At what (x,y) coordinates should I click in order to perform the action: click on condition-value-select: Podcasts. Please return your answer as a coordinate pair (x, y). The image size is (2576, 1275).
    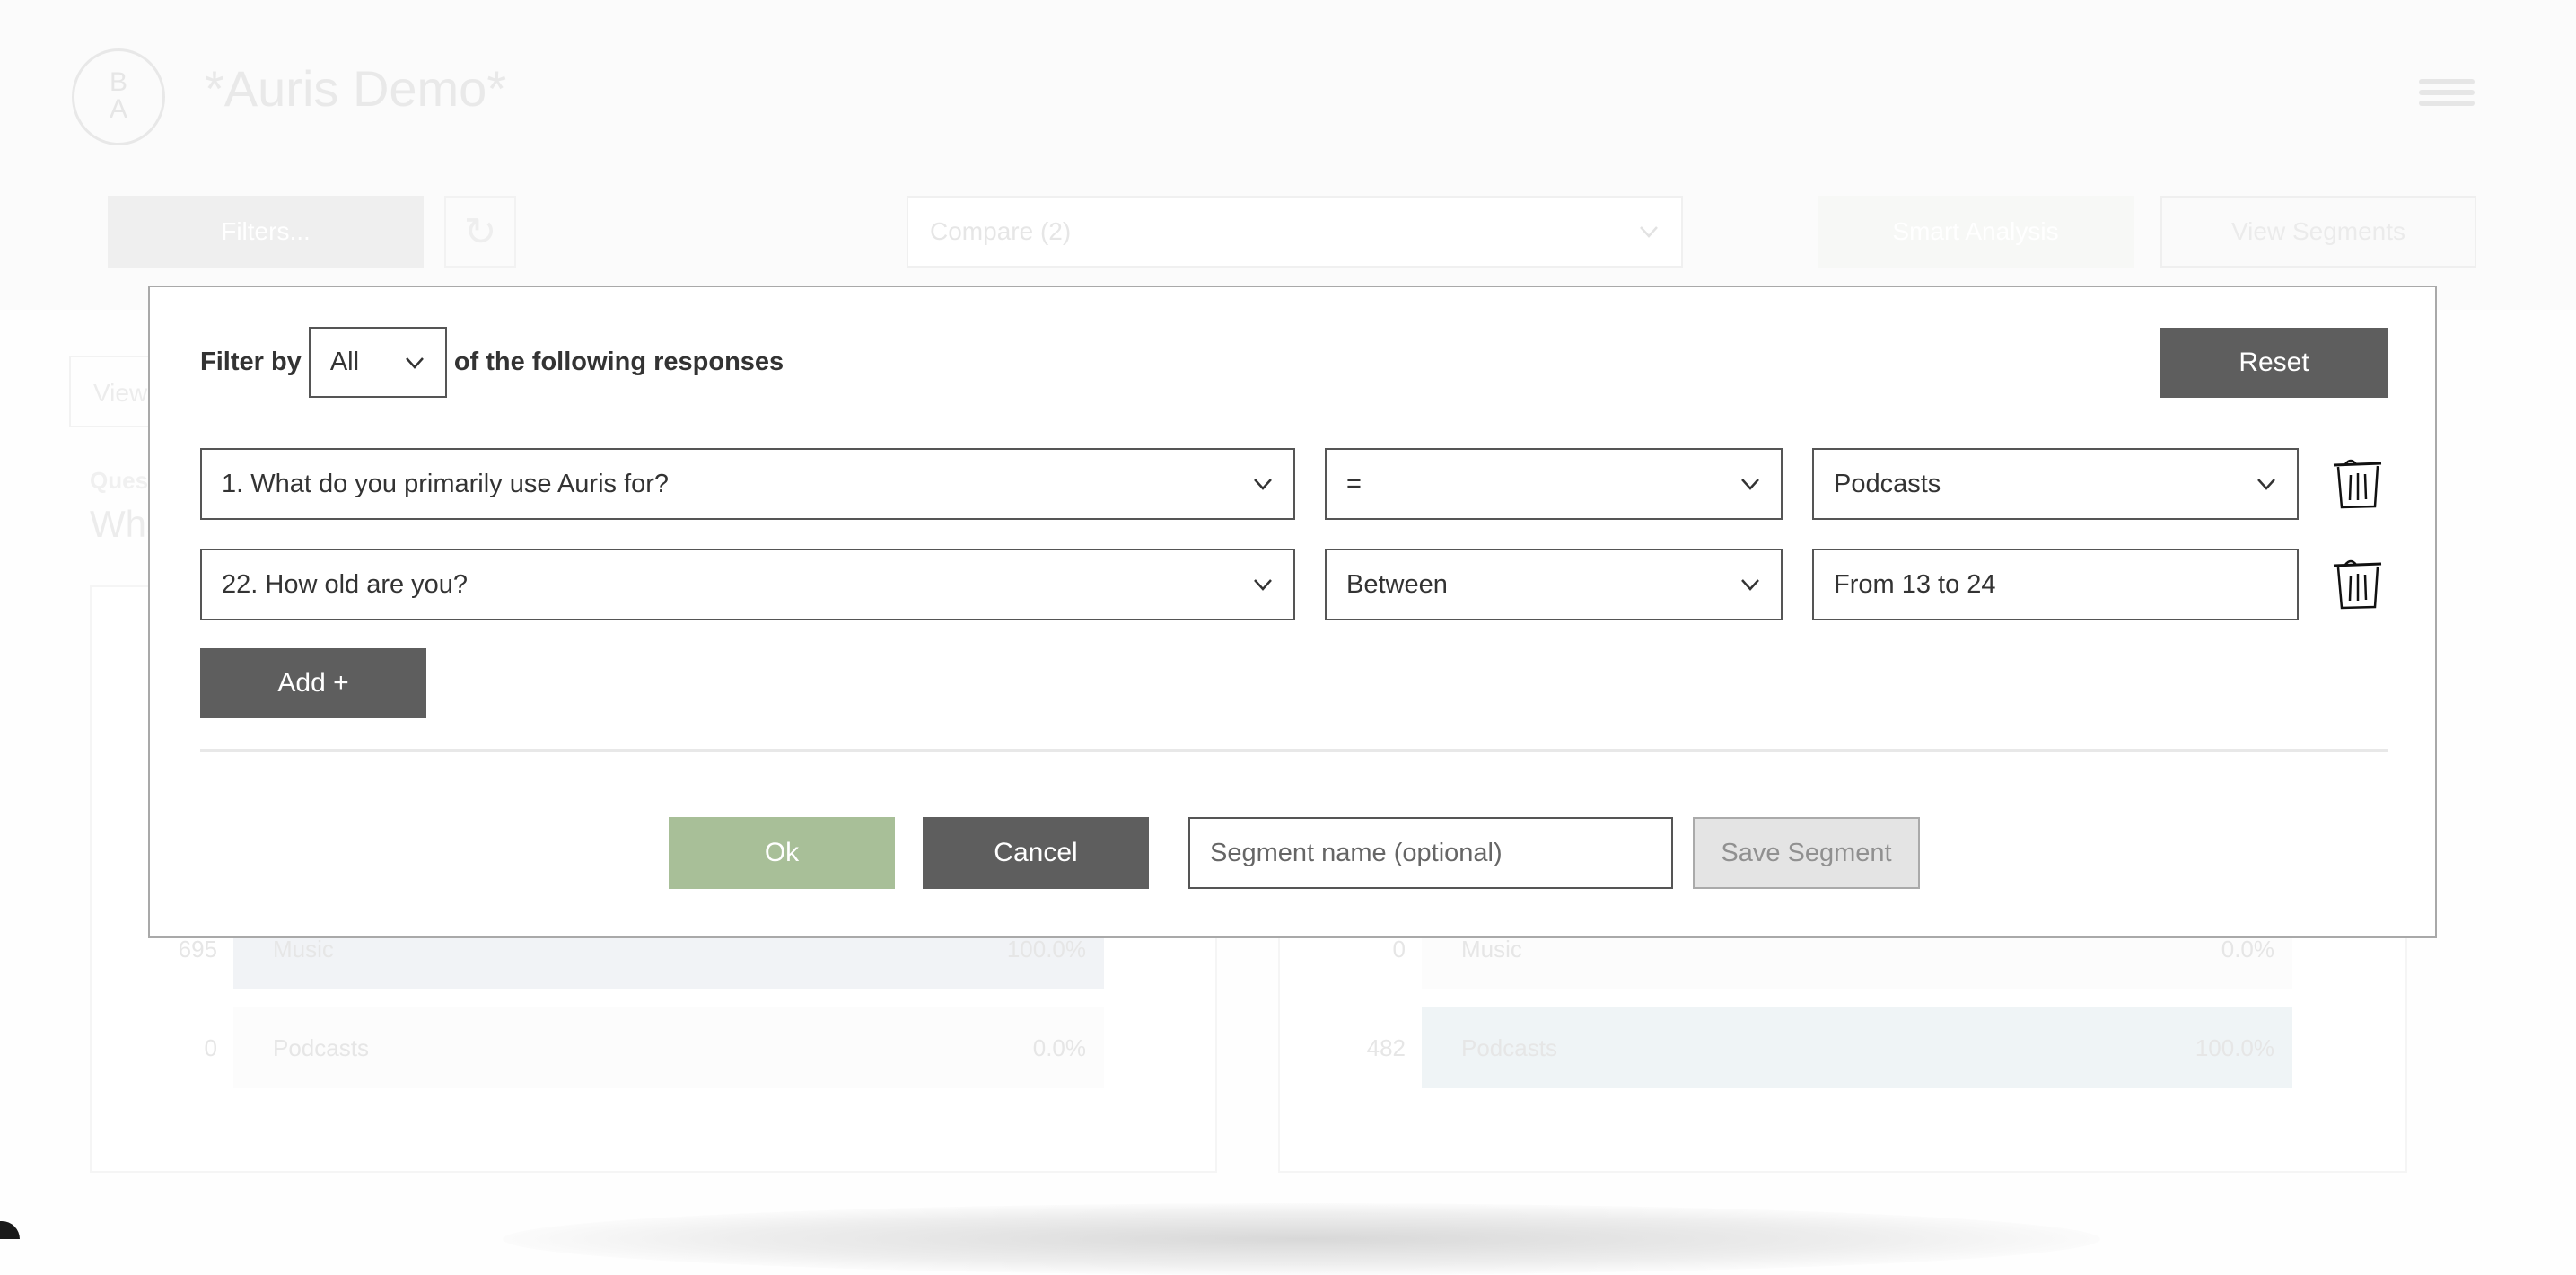
    Looking at the image, I should click on (2055, 484).